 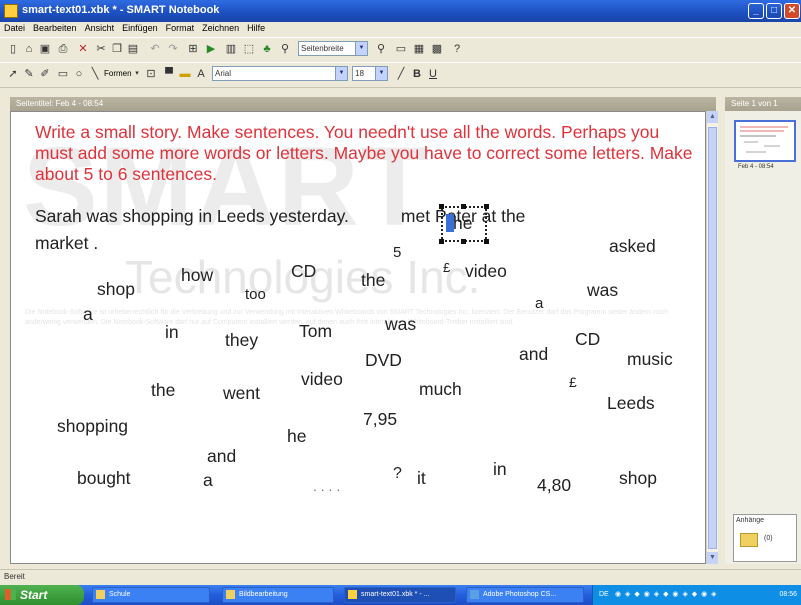 What do you see at coordinates (765, 141) in the screenshot?
I see `page-thumbnail` at bounding box center [765, 141].